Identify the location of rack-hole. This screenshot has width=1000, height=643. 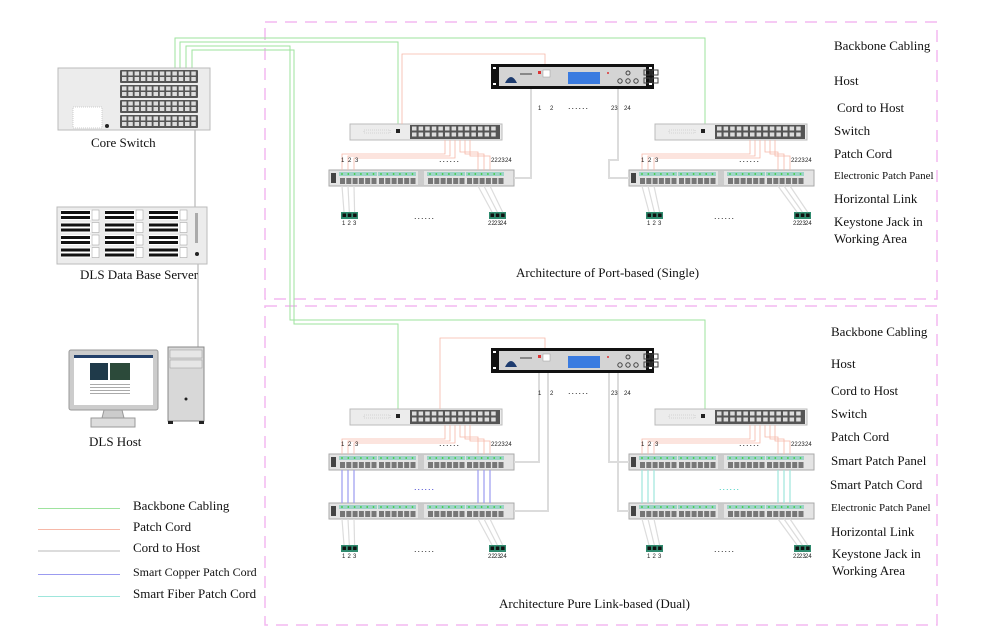
(650, 352).